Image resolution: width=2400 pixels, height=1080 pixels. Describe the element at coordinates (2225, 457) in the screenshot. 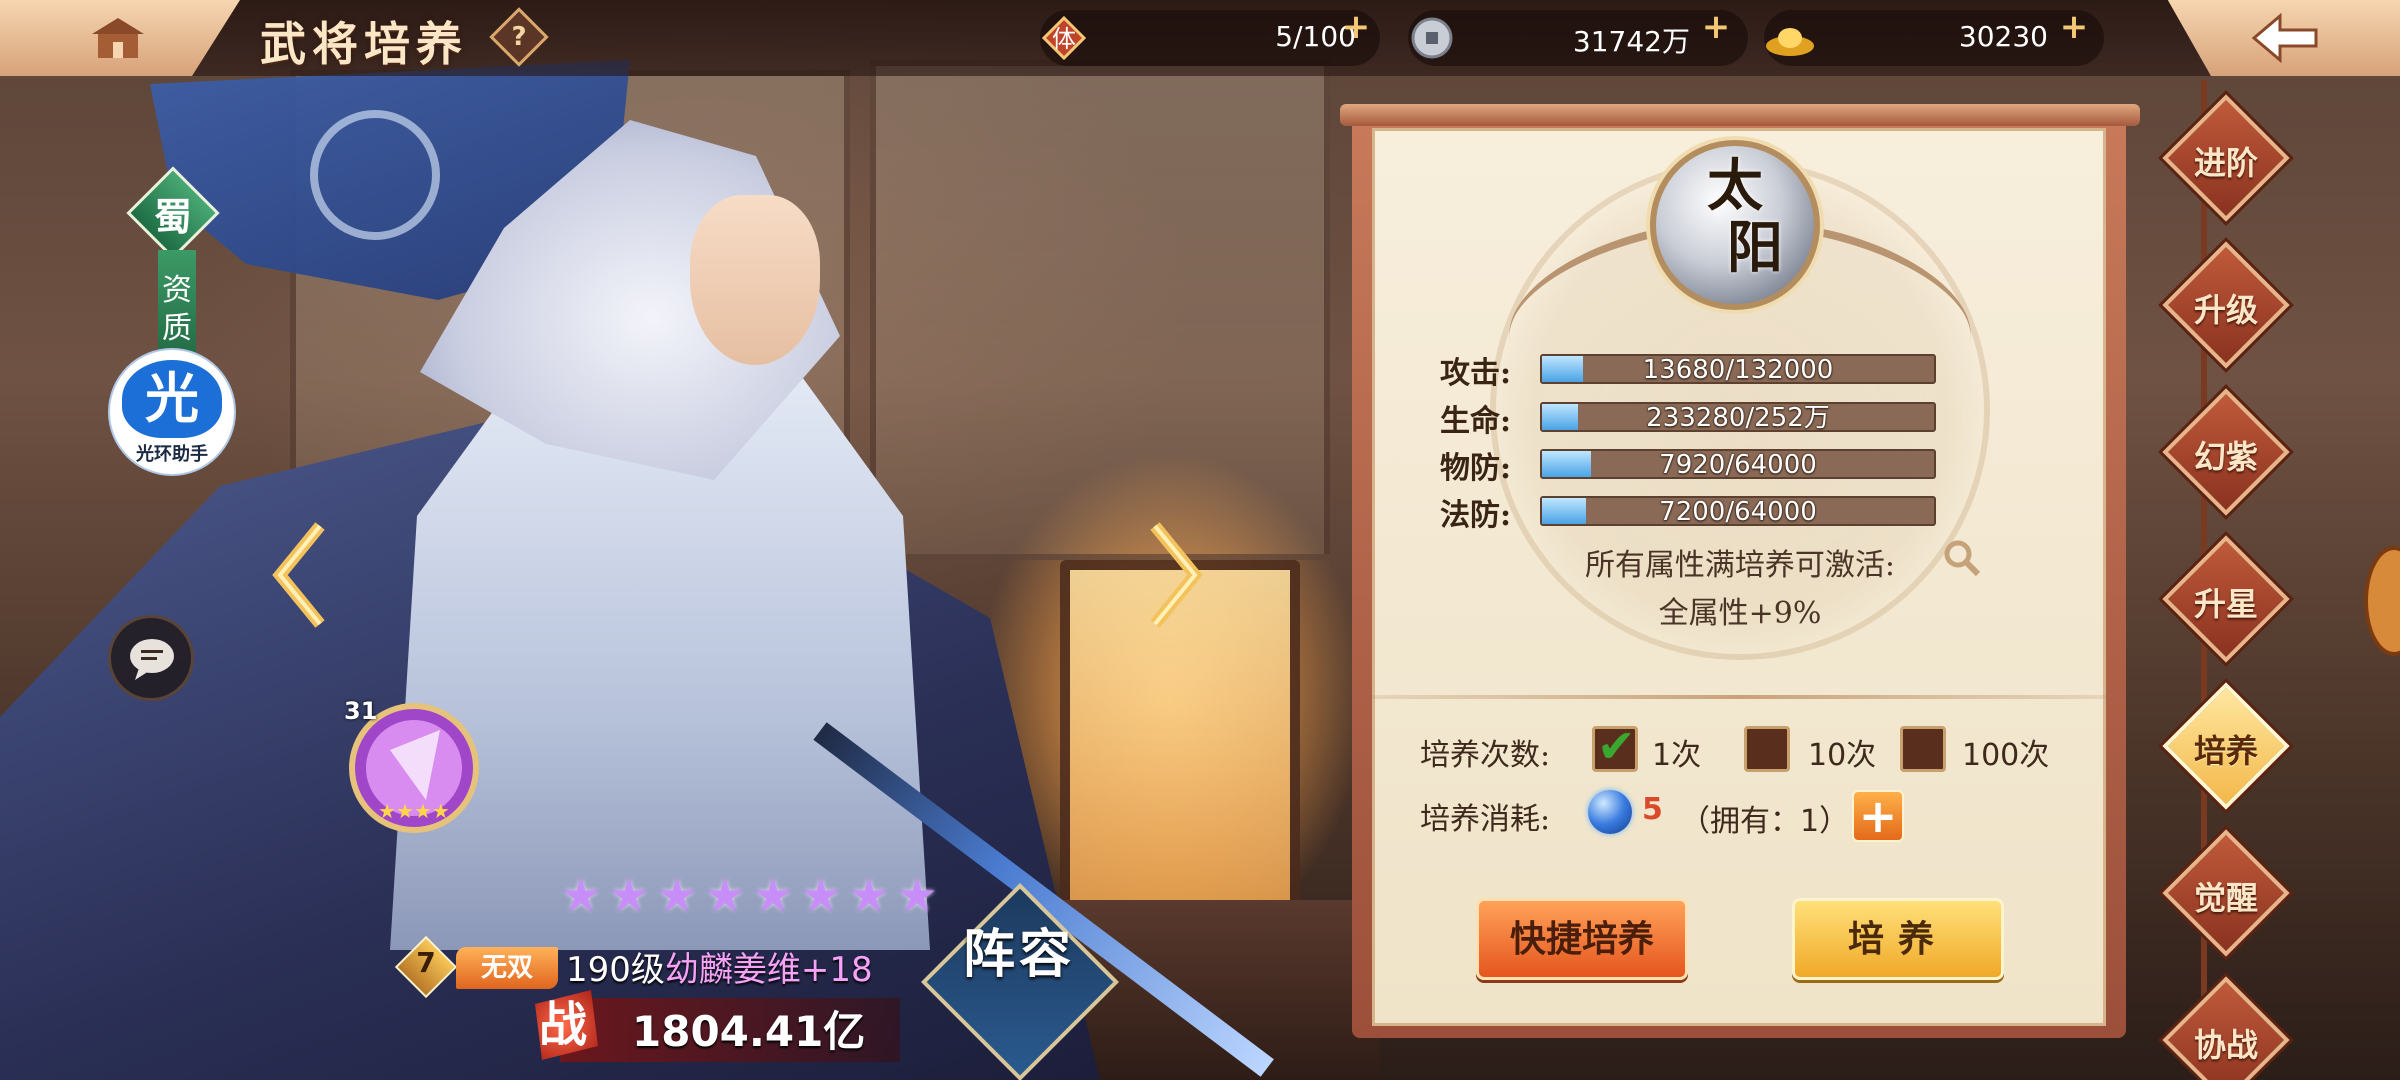

I see `side-menu-label: 幻紫` at that location.